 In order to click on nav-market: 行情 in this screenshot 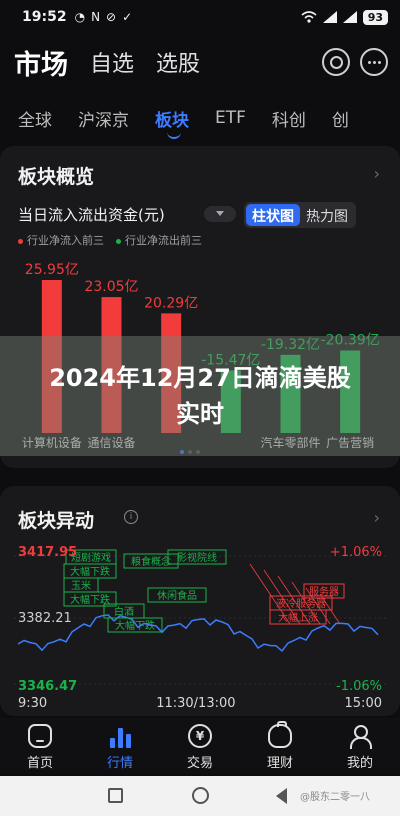, I will do `click(120, 746)`.